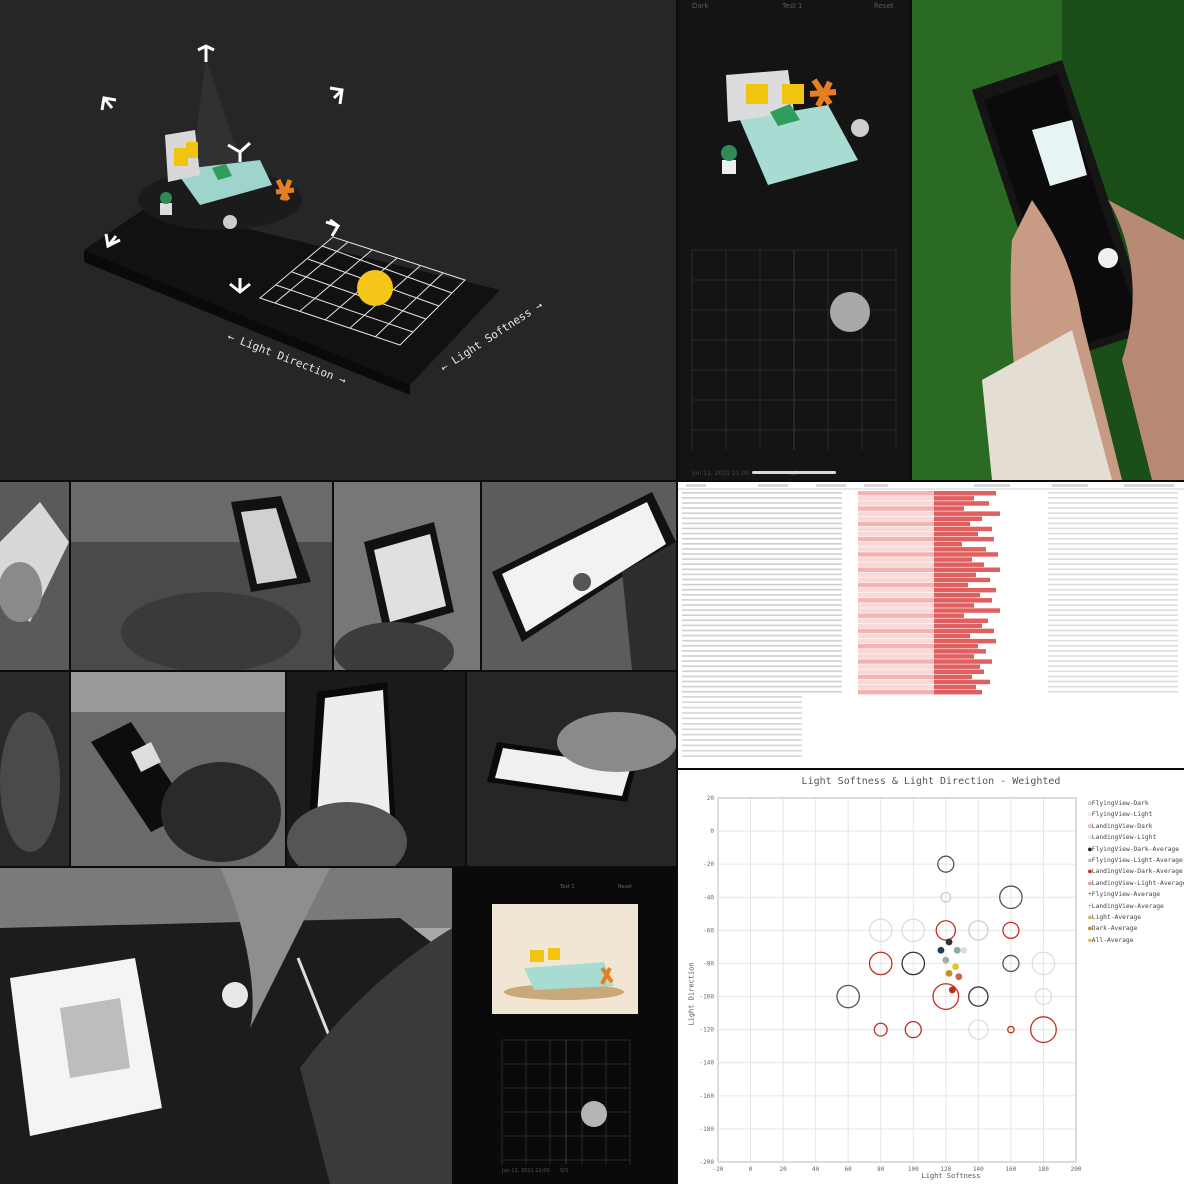 Image resolution: width=1184 pixels, height=1184 pixels. What do you see at coordinates (708, 897) in the screenshot?
I see `y-tick-label: -40` at bounding box center [708, 897].